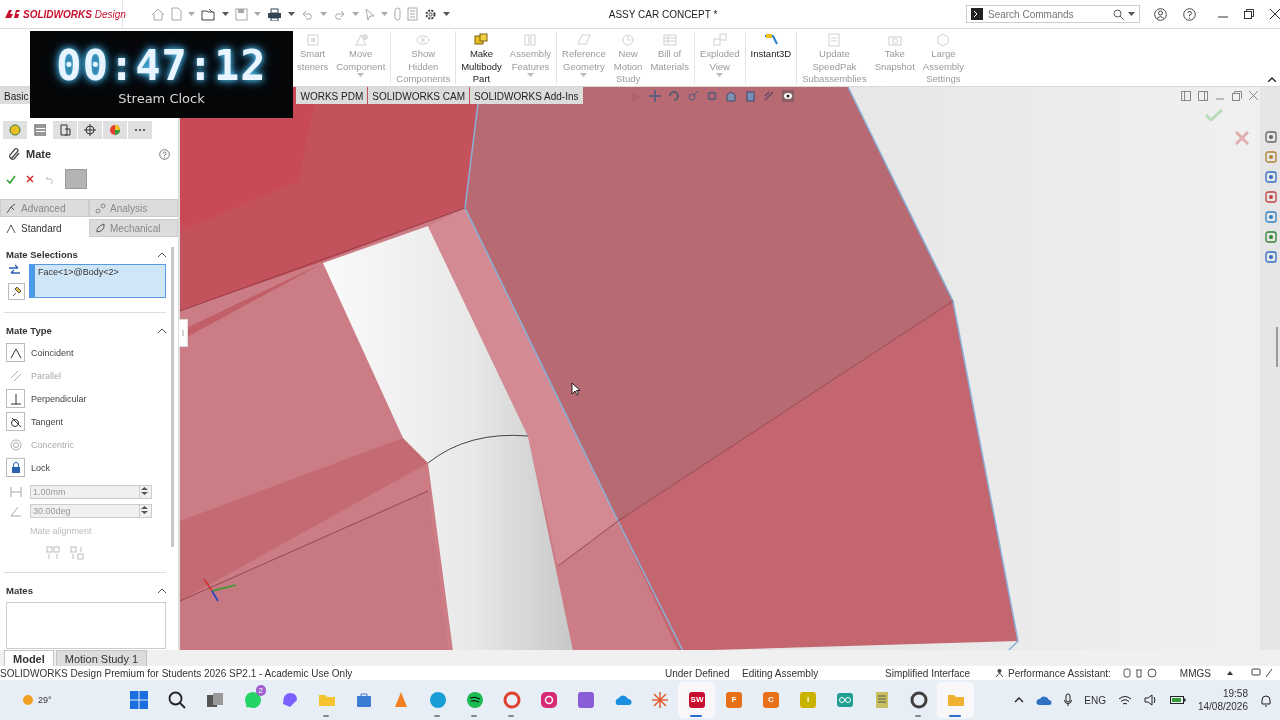 Image resolution: width=1280 pixels, height=720 pixels. Describe the element at coordinates (53, 553) in the screenshot. I see `align-icon` at that location.